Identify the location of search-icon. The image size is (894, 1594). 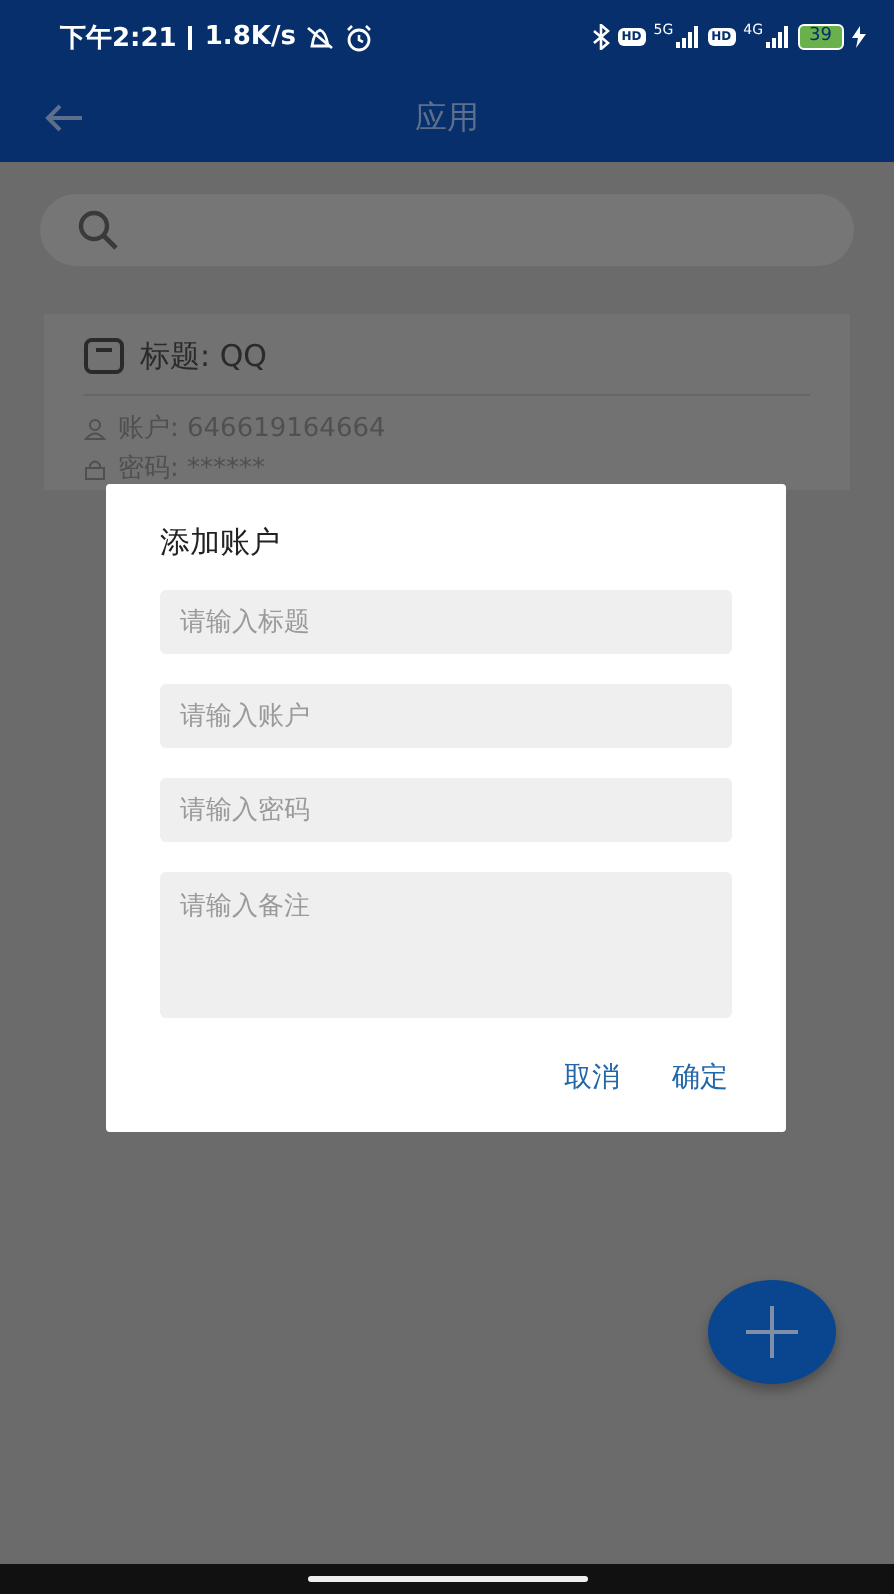
(98, 230).